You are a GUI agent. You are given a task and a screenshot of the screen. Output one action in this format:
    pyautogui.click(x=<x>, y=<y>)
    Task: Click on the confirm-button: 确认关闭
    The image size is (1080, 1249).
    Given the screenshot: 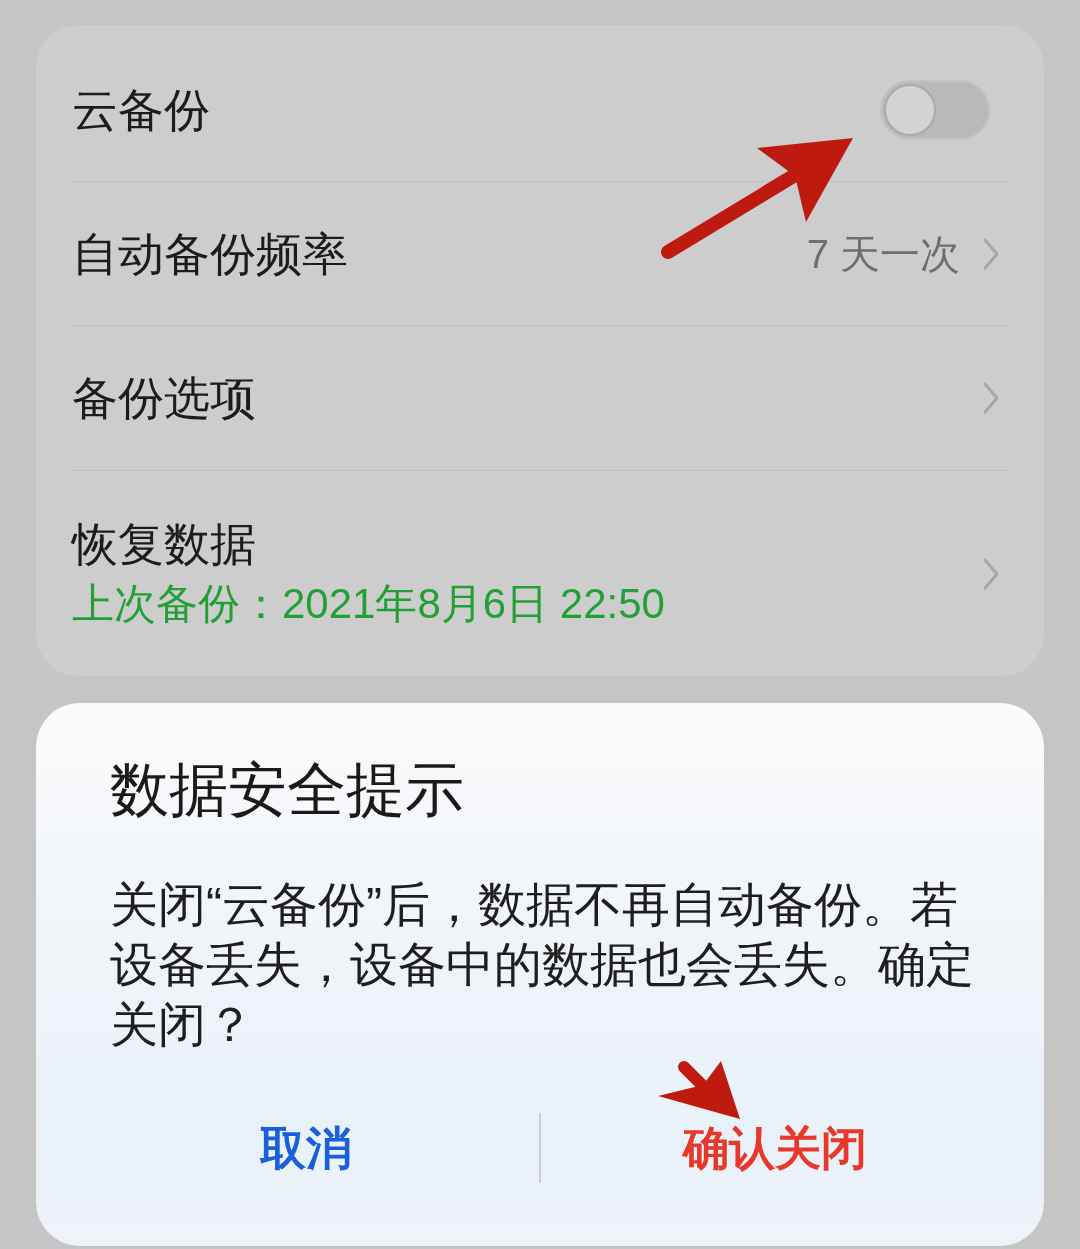 What is the action you would take?
    pyautogui.click(x=774, y=1148)
    